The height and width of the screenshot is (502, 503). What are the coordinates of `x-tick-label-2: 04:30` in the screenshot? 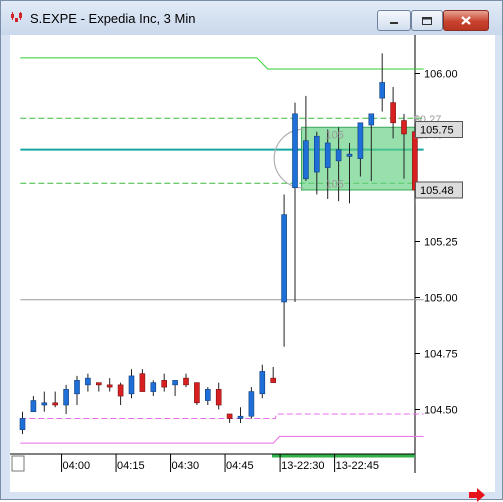 It's located at (186, 466).